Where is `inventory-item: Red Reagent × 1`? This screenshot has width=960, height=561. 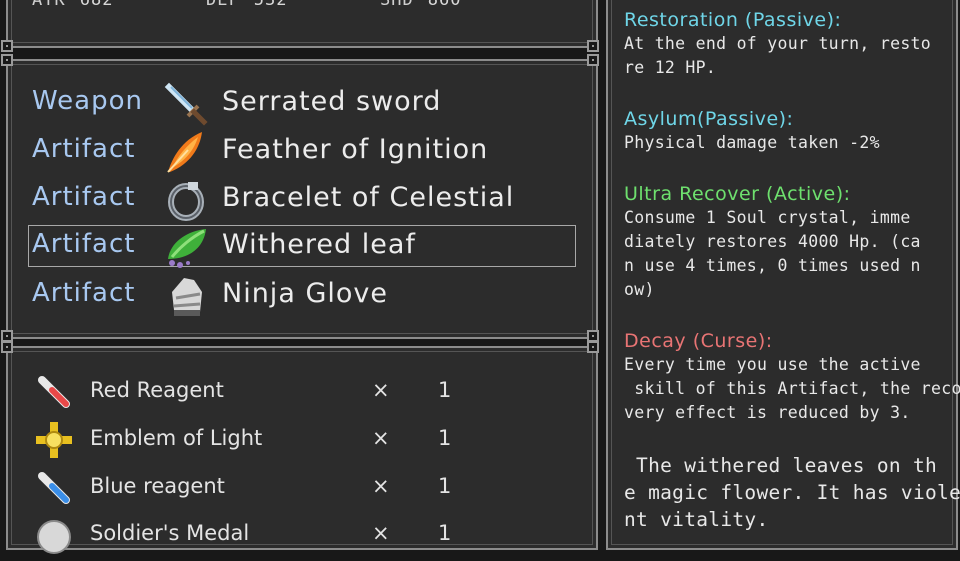
inventory-item: Red Reagent × 1 is located at coordinates (250, 394).